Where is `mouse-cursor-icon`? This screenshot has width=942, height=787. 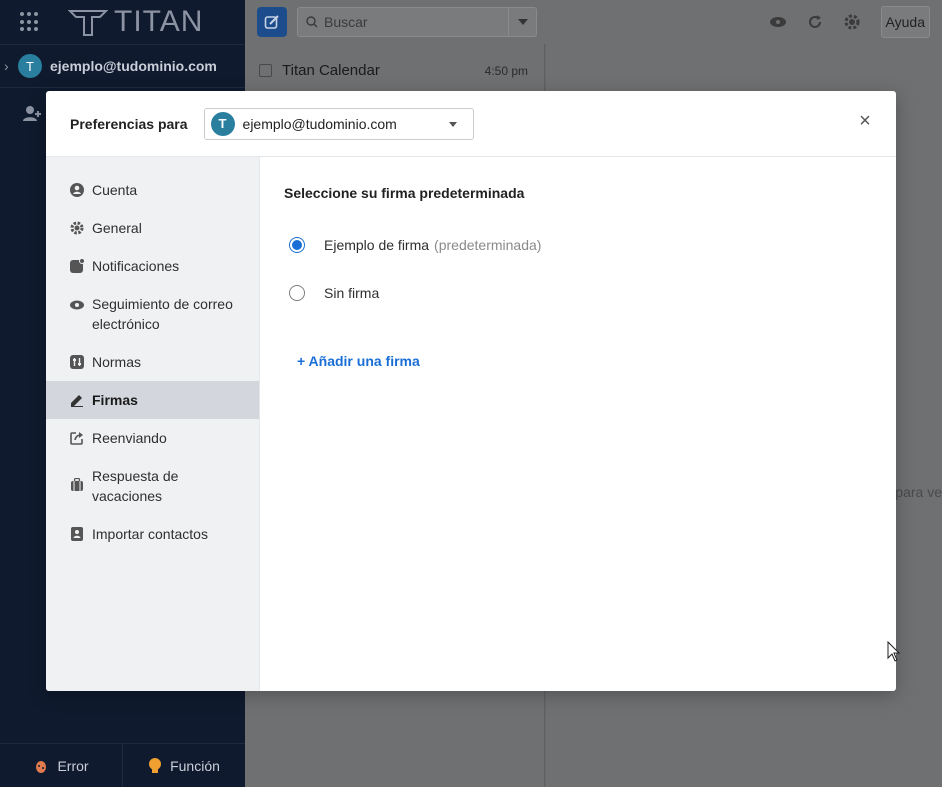
mouse-cursor-icon is located at coordinates (894, 651).